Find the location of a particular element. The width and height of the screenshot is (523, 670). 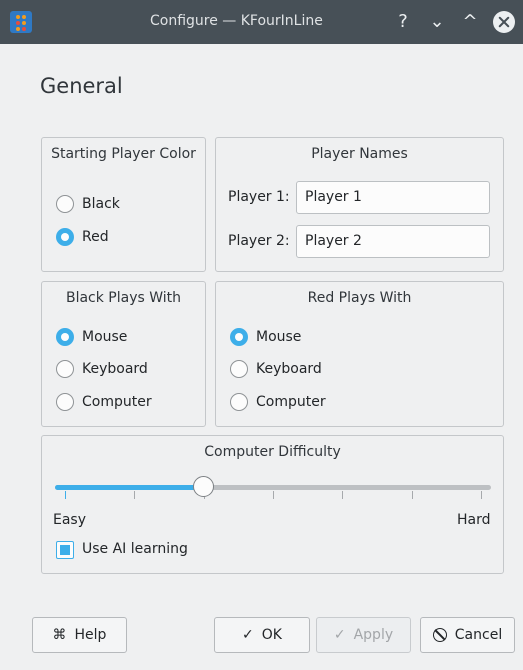

radio-red-computer: Computer is located at coordinates (278, 402).